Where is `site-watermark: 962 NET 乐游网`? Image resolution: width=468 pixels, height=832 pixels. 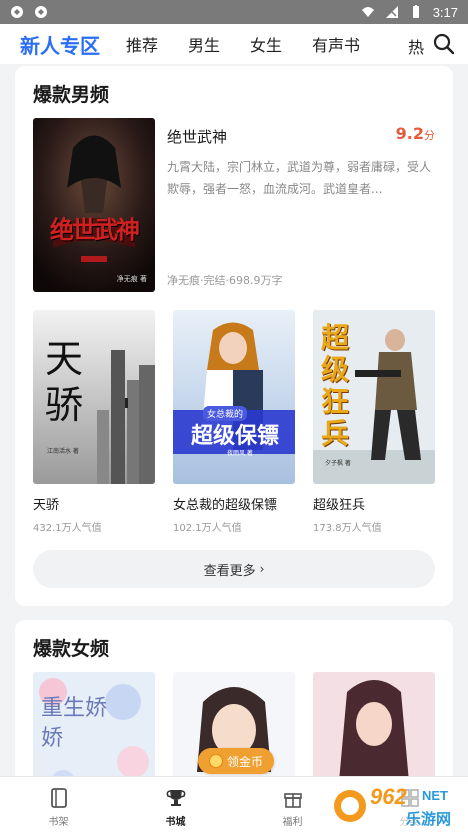
site-watermark: 962 NET 乐游网 is located at coordinates (397, 806).